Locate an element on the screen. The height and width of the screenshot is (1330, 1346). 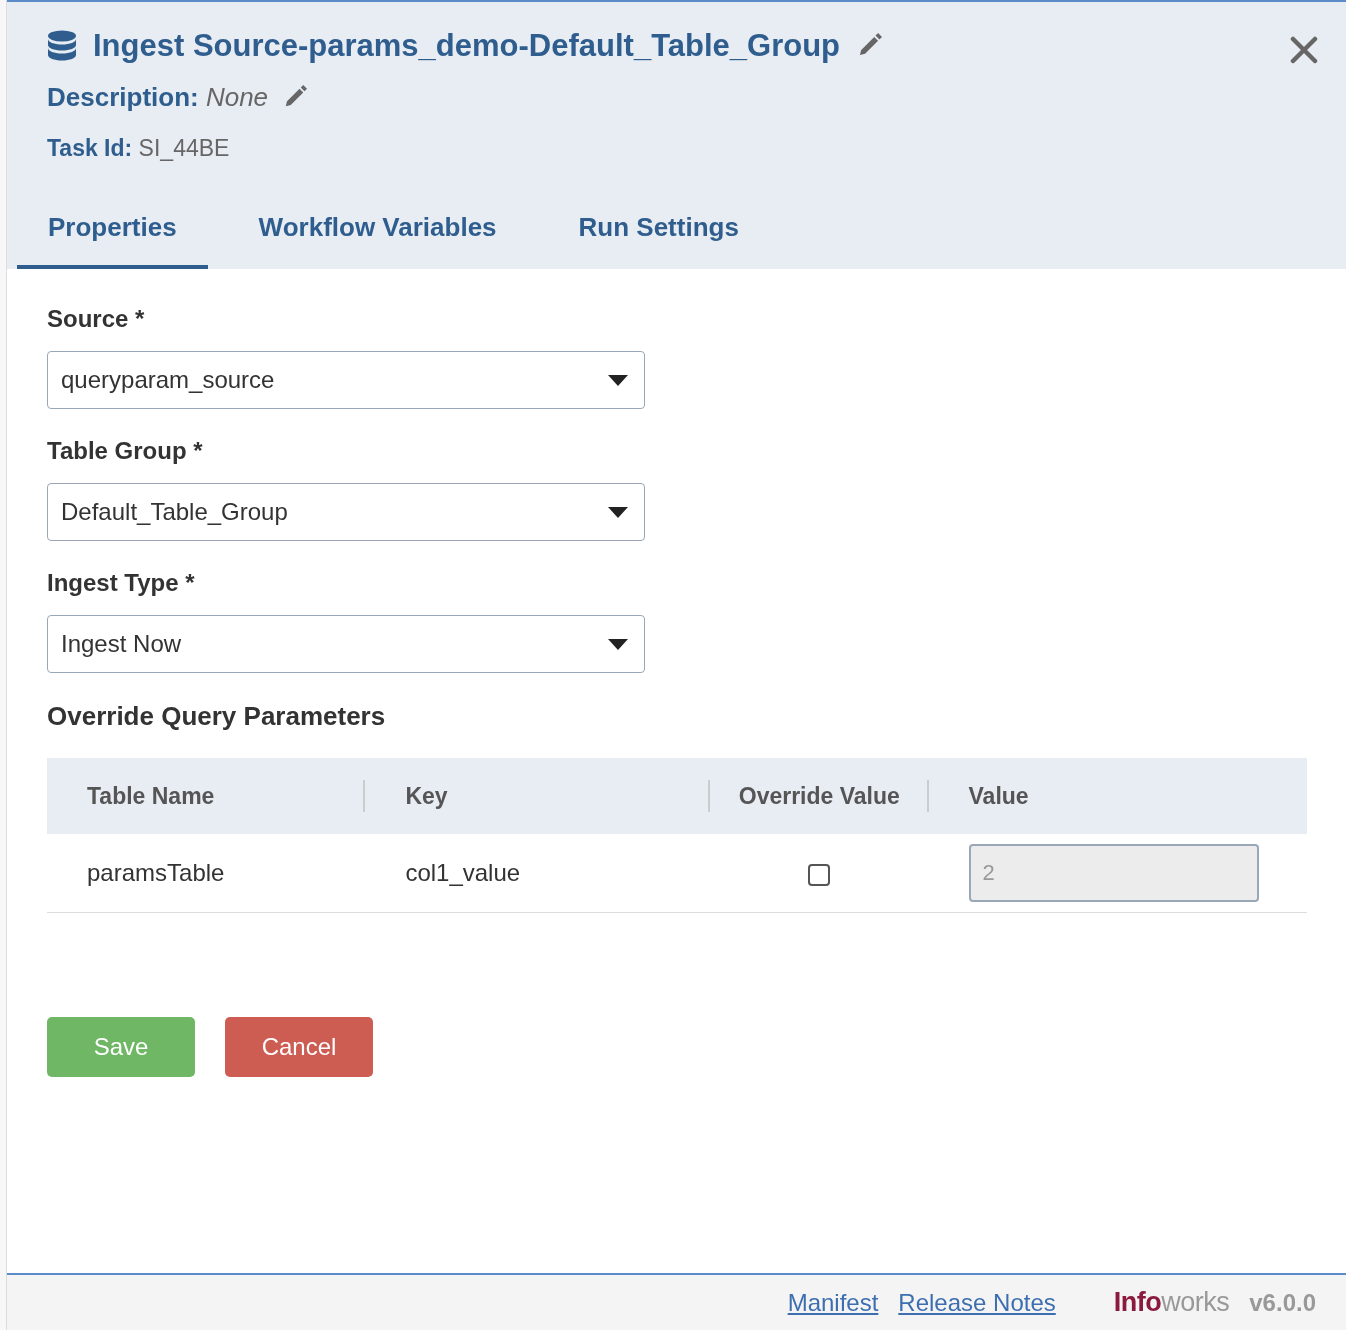
cancel-button: Cancel is located at coordinates (299, 1047).